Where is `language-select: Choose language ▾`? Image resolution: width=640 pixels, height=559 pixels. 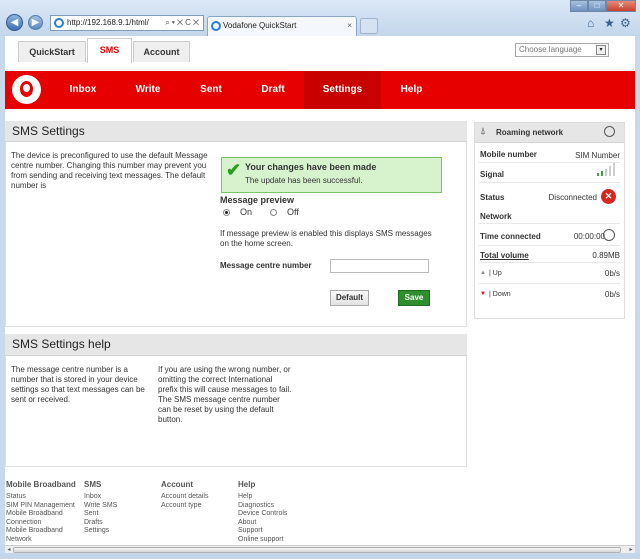 language-select: Choose language ▾ is located at coordinates (562, 50).